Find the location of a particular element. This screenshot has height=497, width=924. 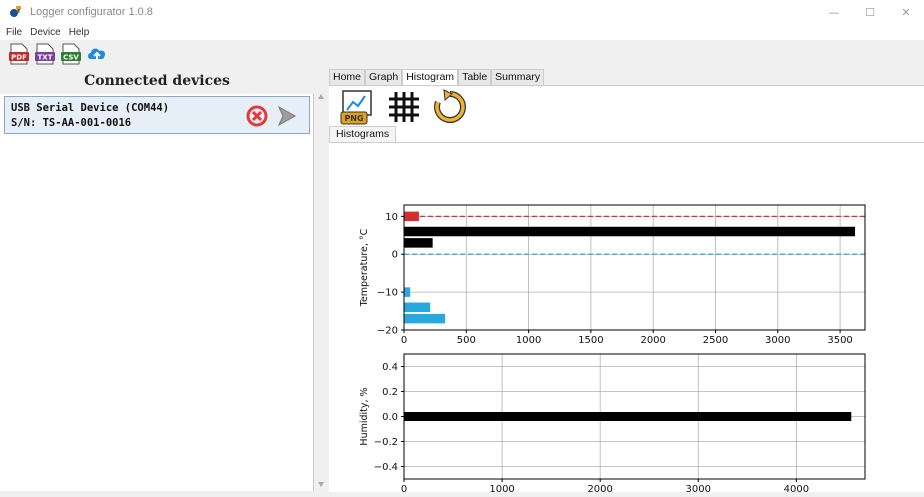

menu-help: Help is located at coordinates (79, 32).